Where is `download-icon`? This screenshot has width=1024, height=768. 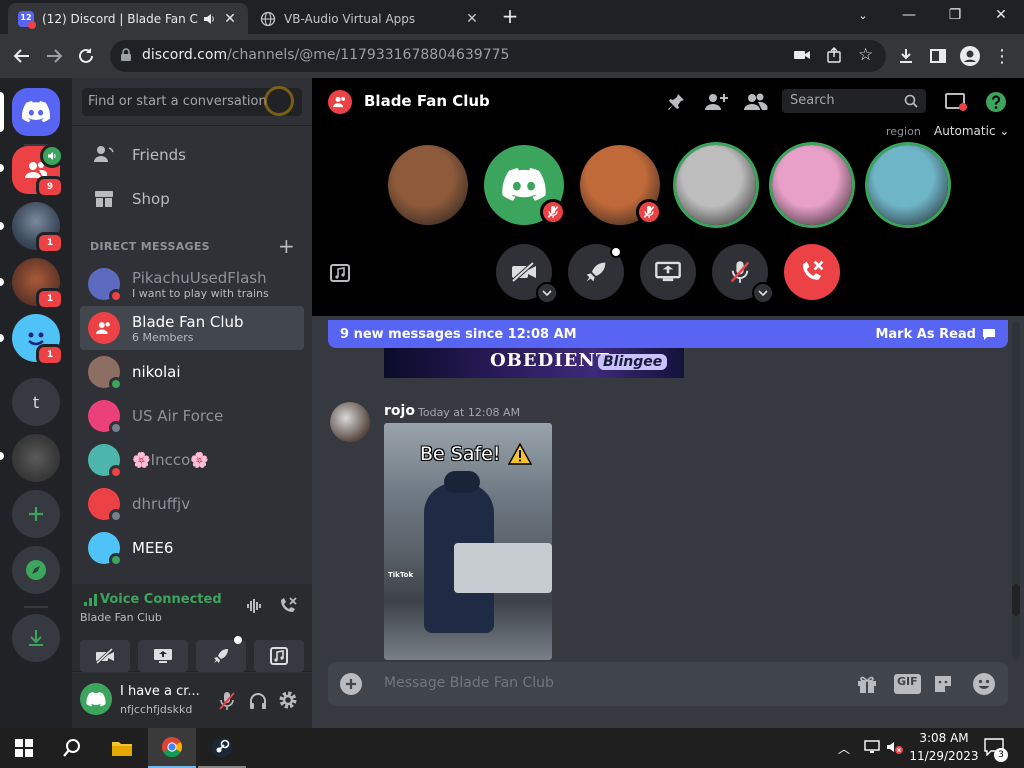 download-icon is located at coordinates (906, 56).